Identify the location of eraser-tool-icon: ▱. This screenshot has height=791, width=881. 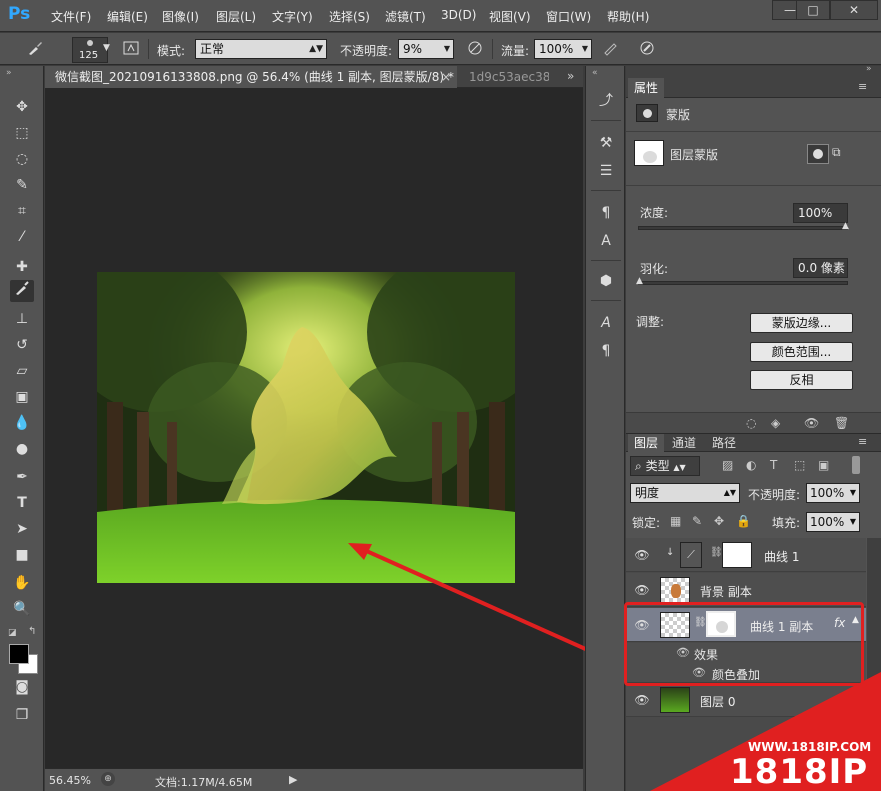
(22, 371).